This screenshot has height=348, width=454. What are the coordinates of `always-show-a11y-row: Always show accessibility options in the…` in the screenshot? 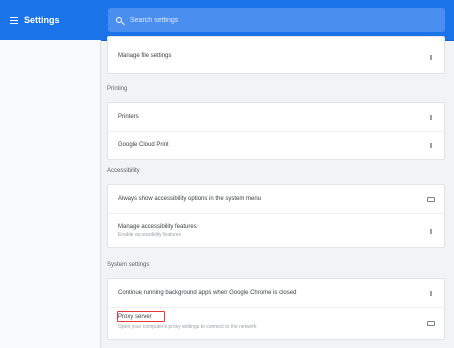 It's located at (276, 199).